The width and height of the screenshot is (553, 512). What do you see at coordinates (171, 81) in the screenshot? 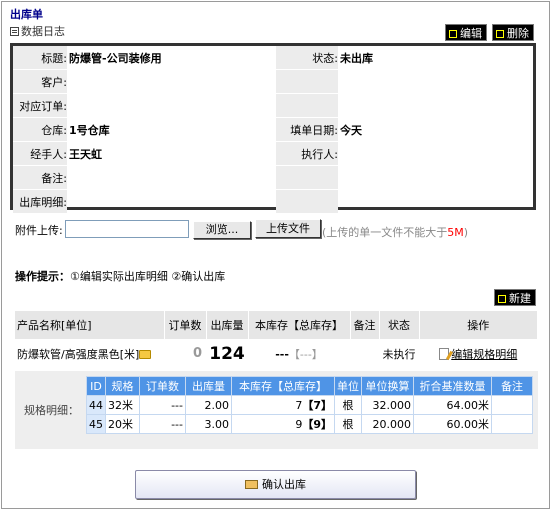
I see `customer-value` at bounding box center [171, 81].